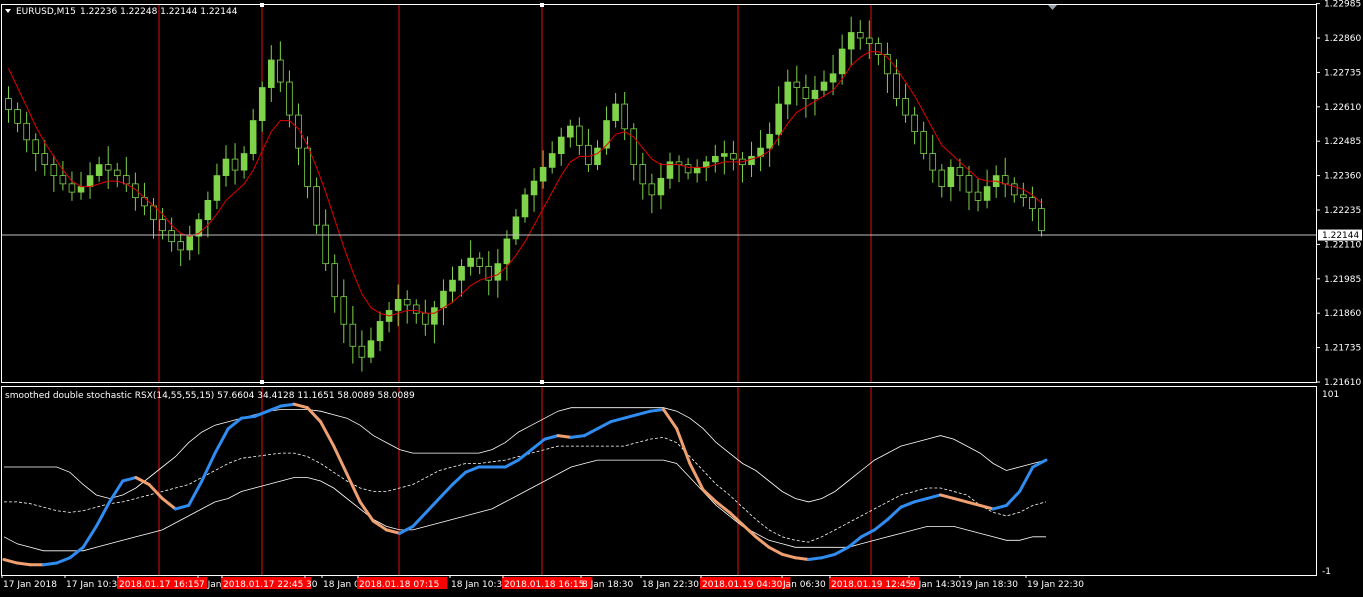 The width and height of the screenshot is (1363, 597). What do you see at coordinates (1342, 39) in the screenshot?
I see `price-tick-label: 1.22860` at bounding box center [1342, 39].